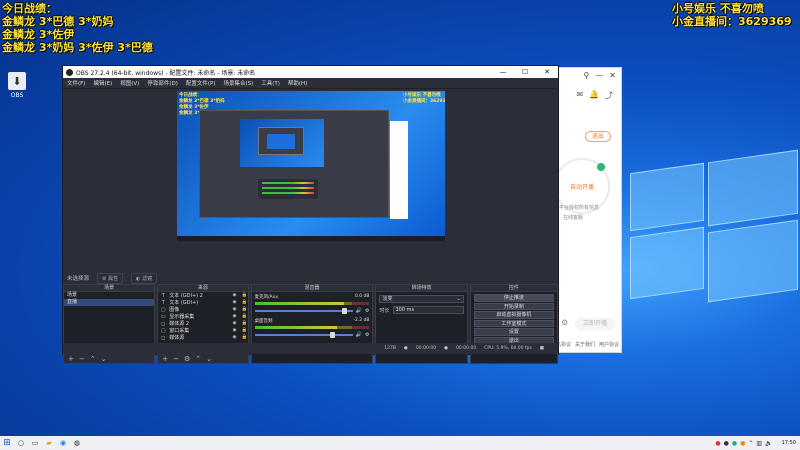  Describe the element at coordinates (426, 348) in the screenshot. I see `live-time: 00:00:00` at that location.